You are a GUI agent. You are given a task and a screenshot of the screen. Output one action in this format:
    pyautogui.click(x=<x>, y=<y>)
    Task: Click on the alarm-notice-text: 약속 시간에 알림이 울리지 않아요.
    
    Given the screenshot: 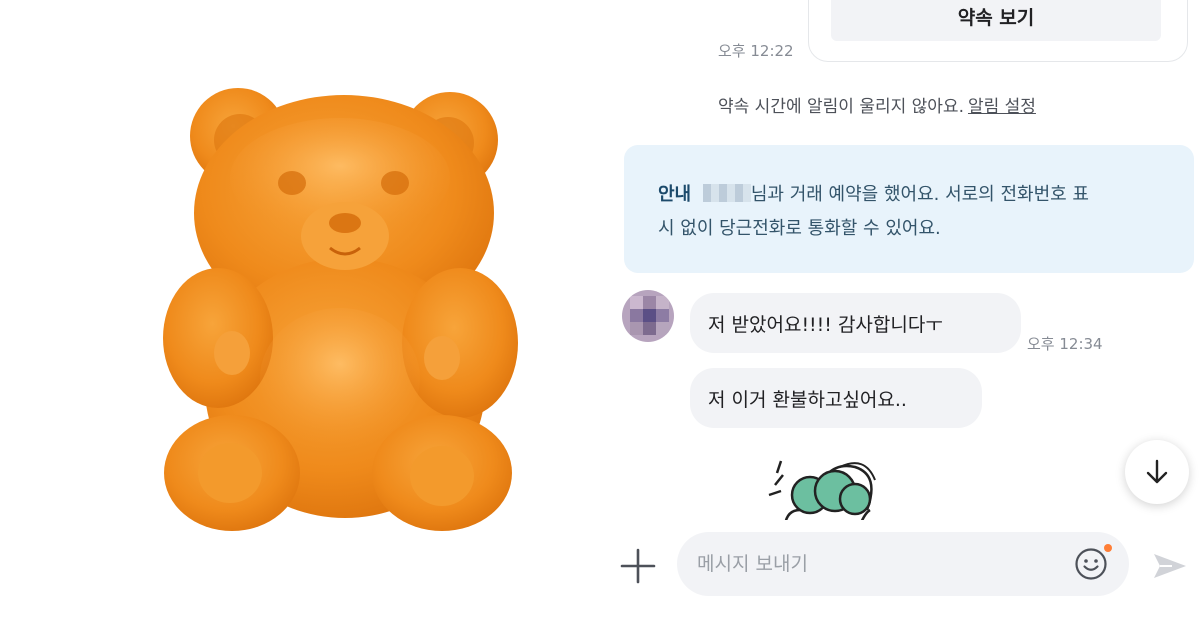 What is the action you would take?
    pyautogui.click(x=841, y=107)
    